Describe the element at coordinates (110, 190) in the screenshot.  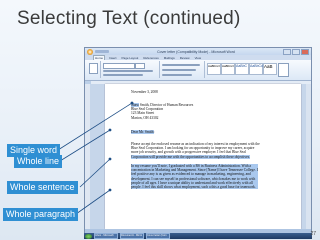
I see `connector-whole-paragraph-dot` at that location.